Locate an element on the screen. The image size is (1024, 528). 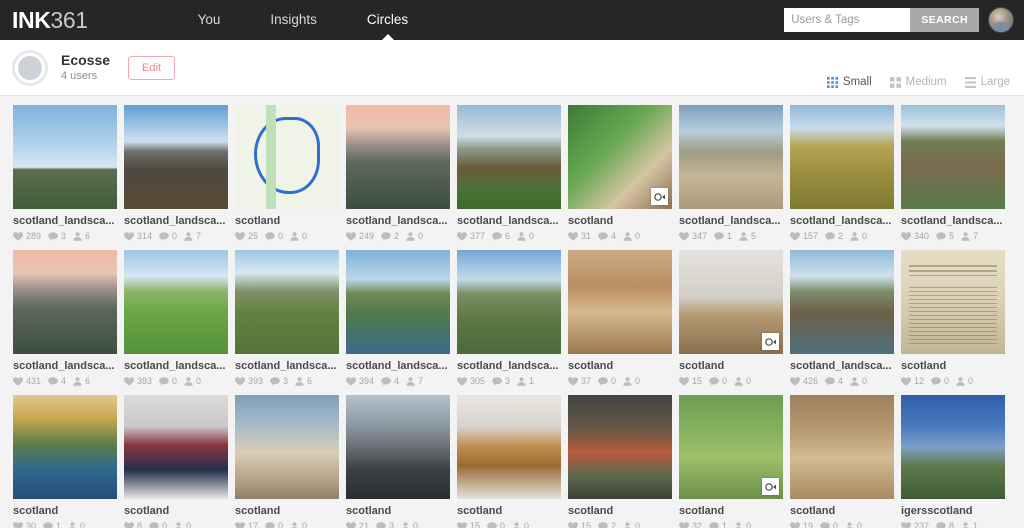
photo-tile-5: scotland 31 4 0 is located at coordinates (620, 173).